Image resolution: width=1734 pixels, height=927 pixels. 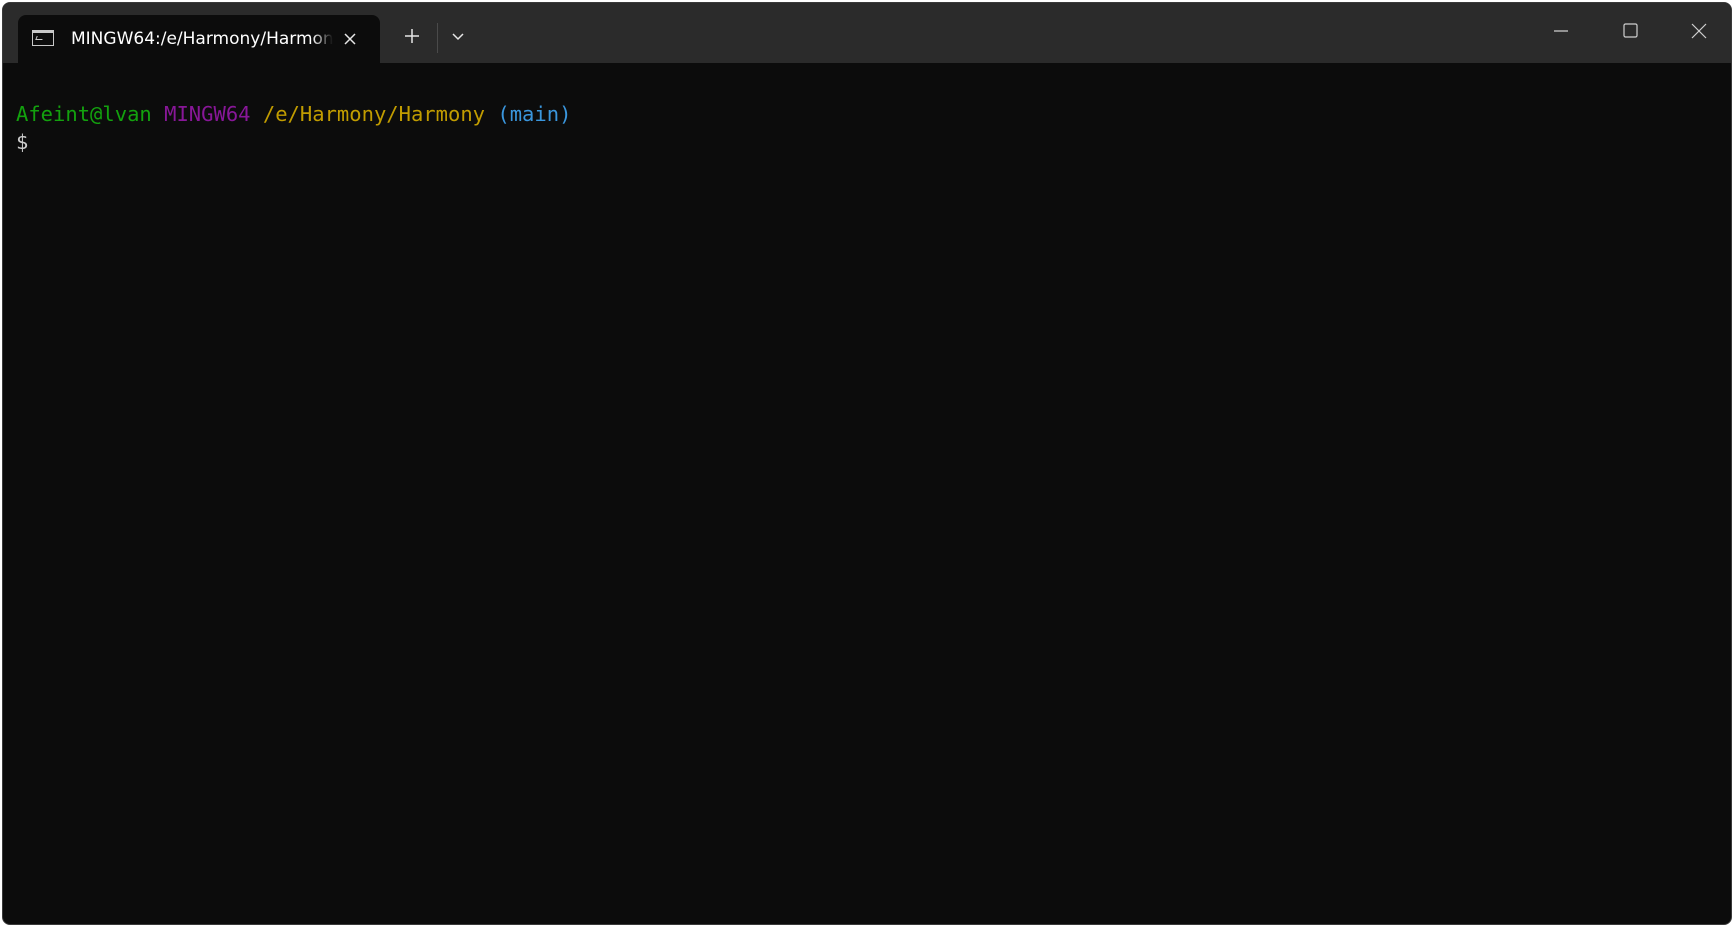 I want to click on maximize-button, so click(x=1630, y=31).